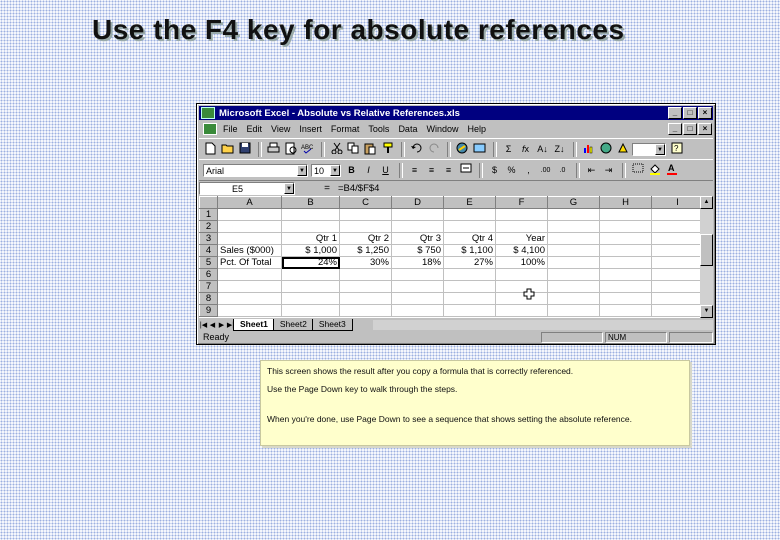 The image size is (780, 540). Describe the element at coordinates (637, 170) in the screenshot. I see `borders-icon` at that location.